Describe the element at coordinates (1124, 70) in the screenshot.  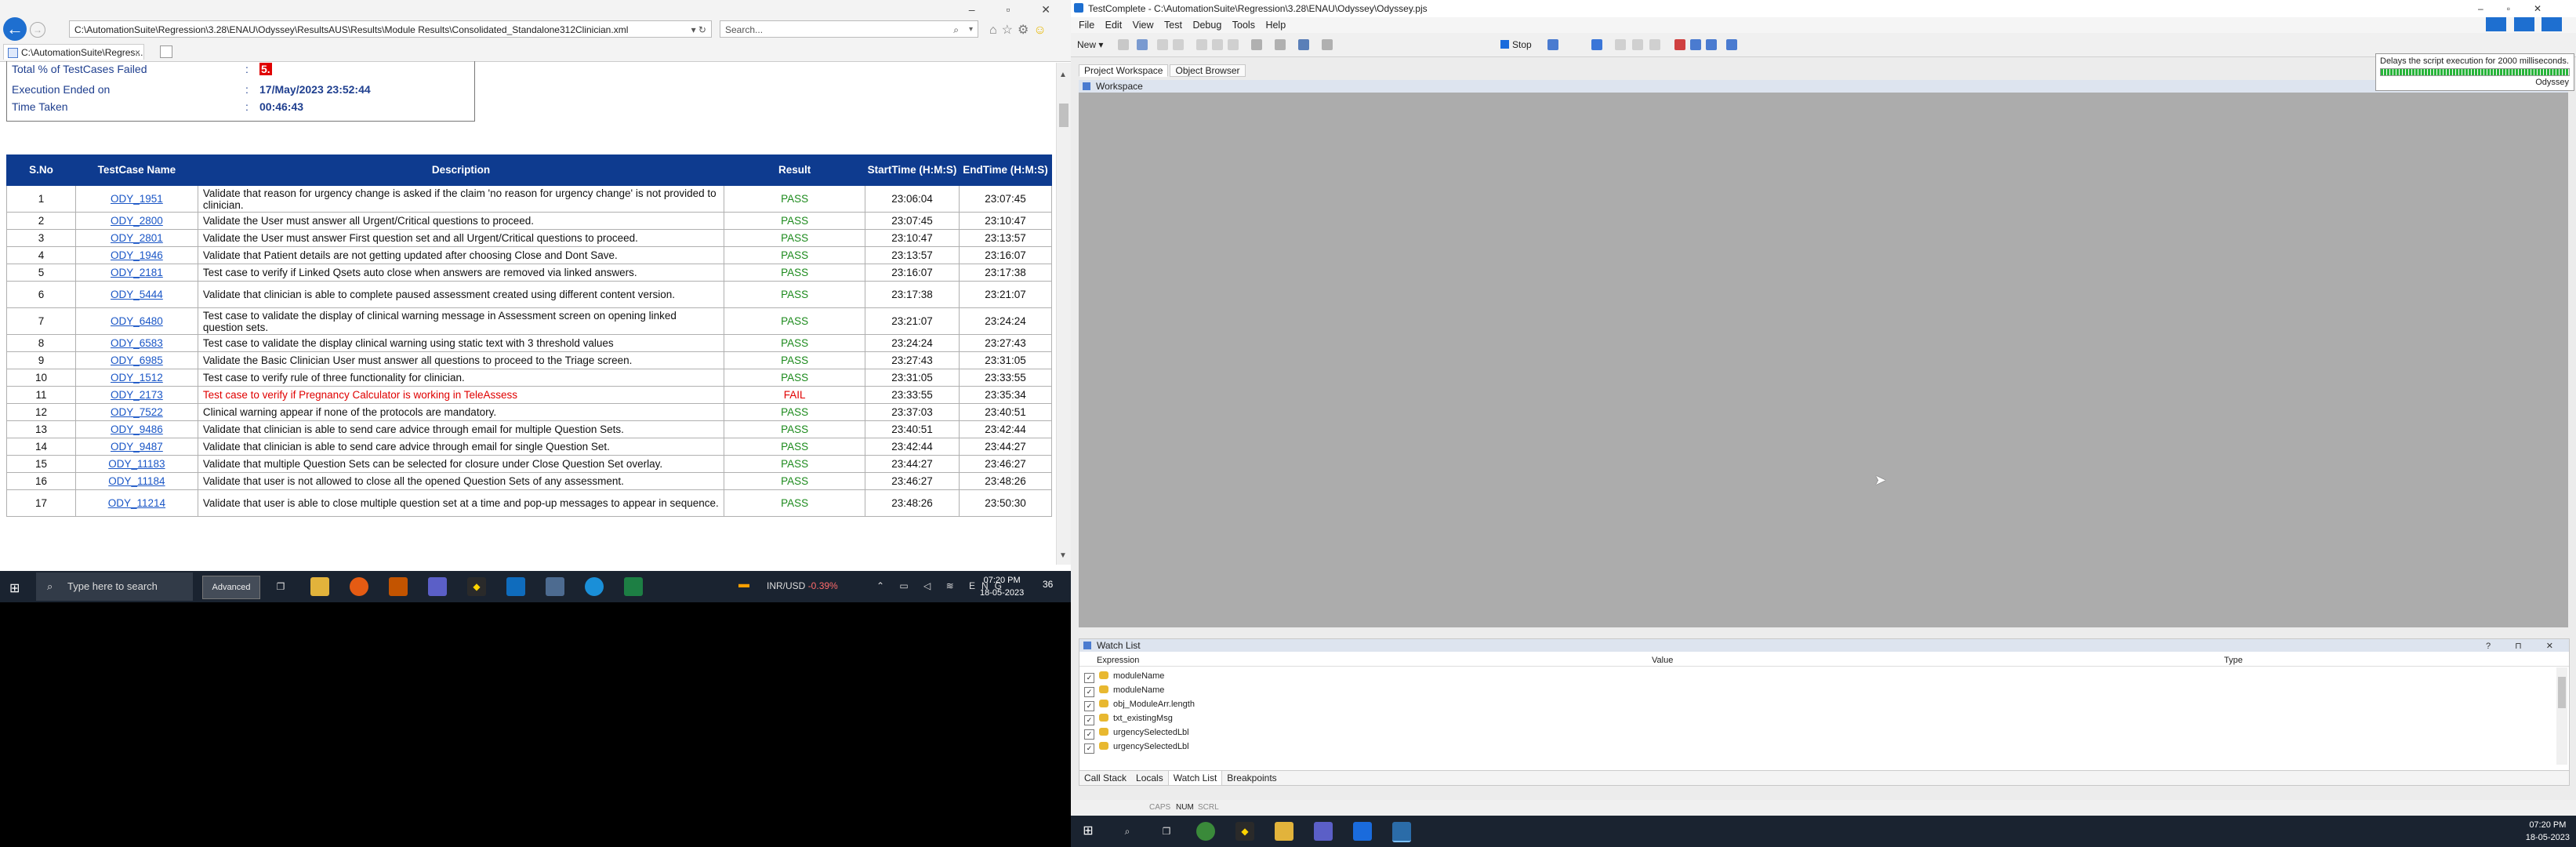
I see `tab-project-workspace: Project Workspace` at that location.